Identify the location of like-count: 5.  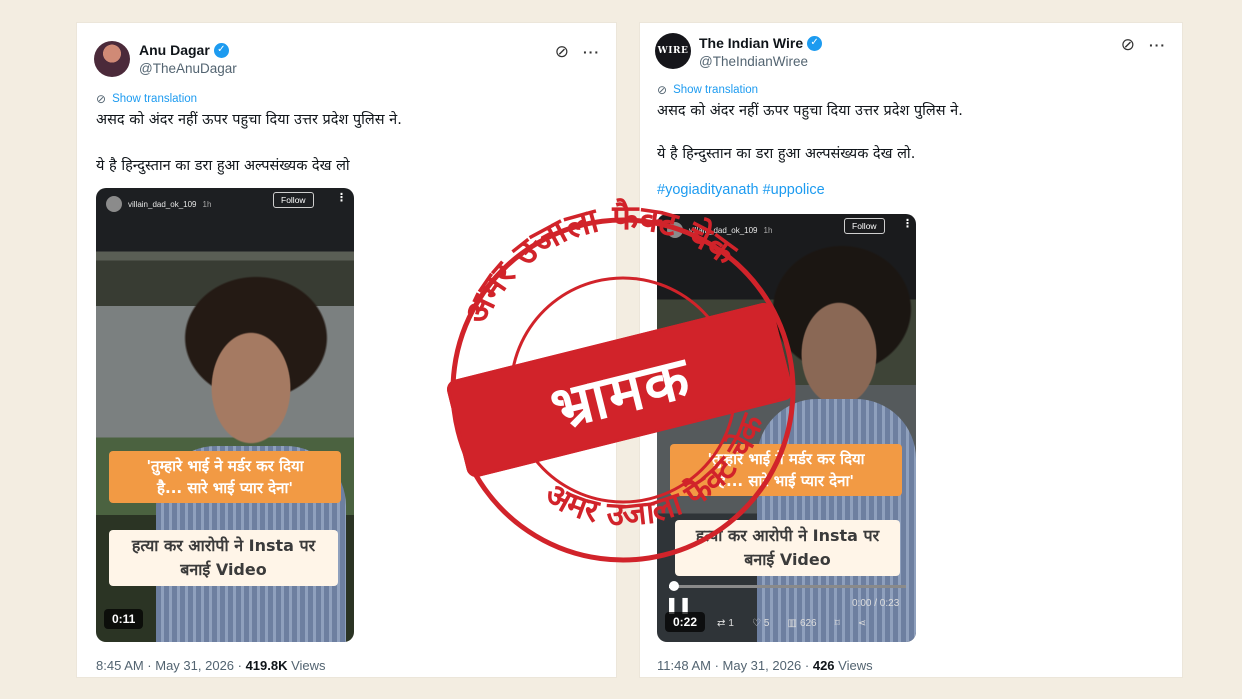
(766, 623).